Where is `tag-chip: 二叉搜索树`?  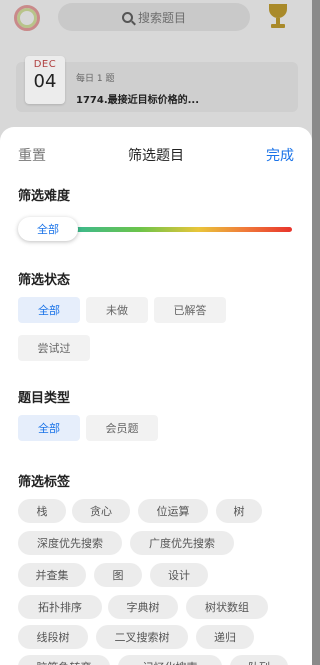
tag-chip: 二叉搜索树 is located at coordinates (142, 637).